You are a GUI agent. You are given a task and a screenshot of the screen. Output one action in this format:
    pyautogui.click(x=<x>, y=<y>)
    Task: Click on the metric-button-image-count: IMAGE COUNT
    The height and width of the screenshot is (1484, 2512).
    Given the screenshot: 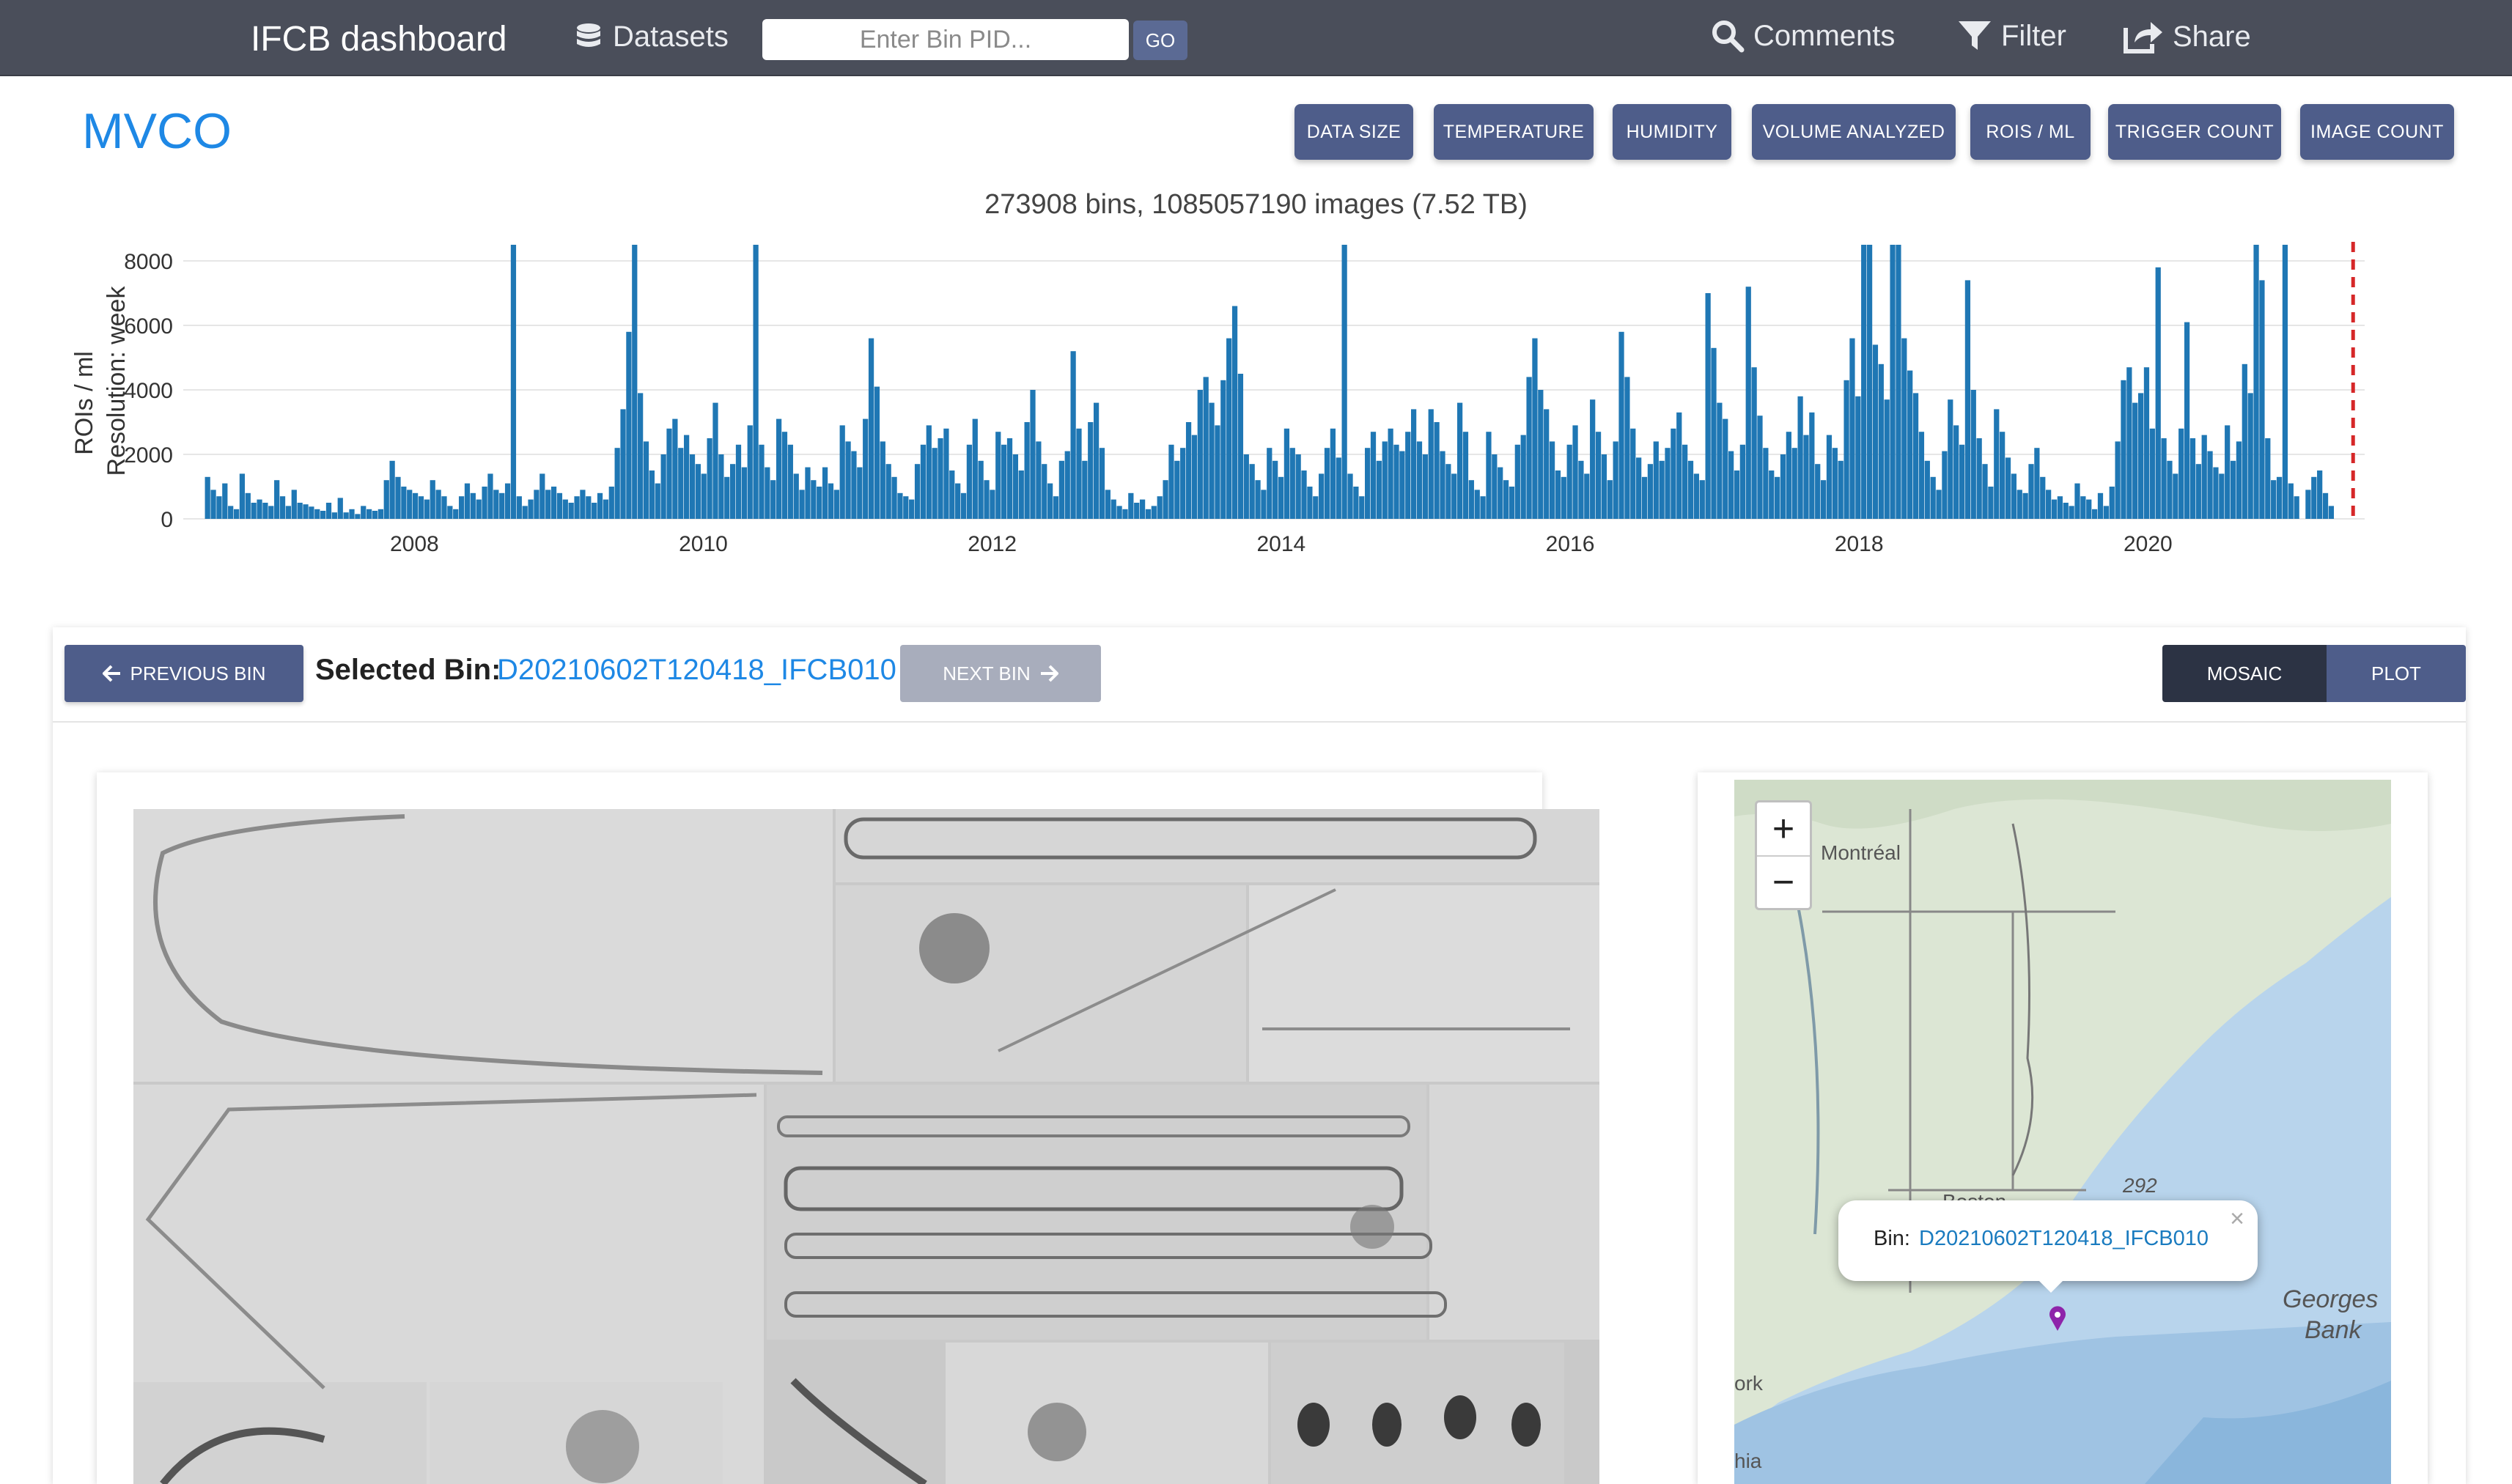 What is the action you would take?
    pyautogui.click(x=2377, y=132)
    